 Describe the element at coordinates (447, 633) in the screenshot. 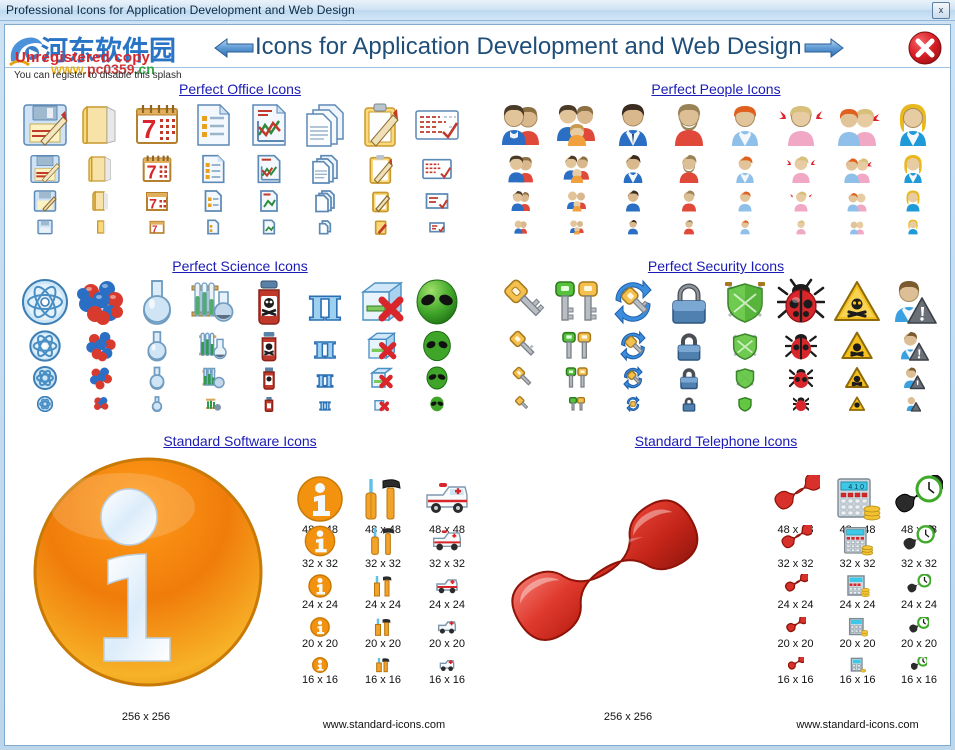

I see `size-cell-ambulance-20: 20 x 20` at that location.